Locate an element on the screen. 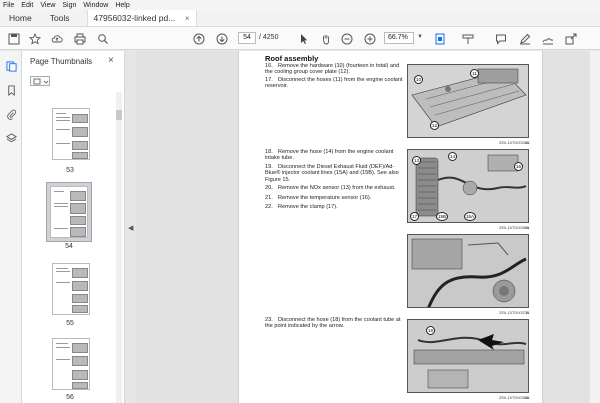 The image size is (600, 403). search-icon is located at coordinates (102, 38).